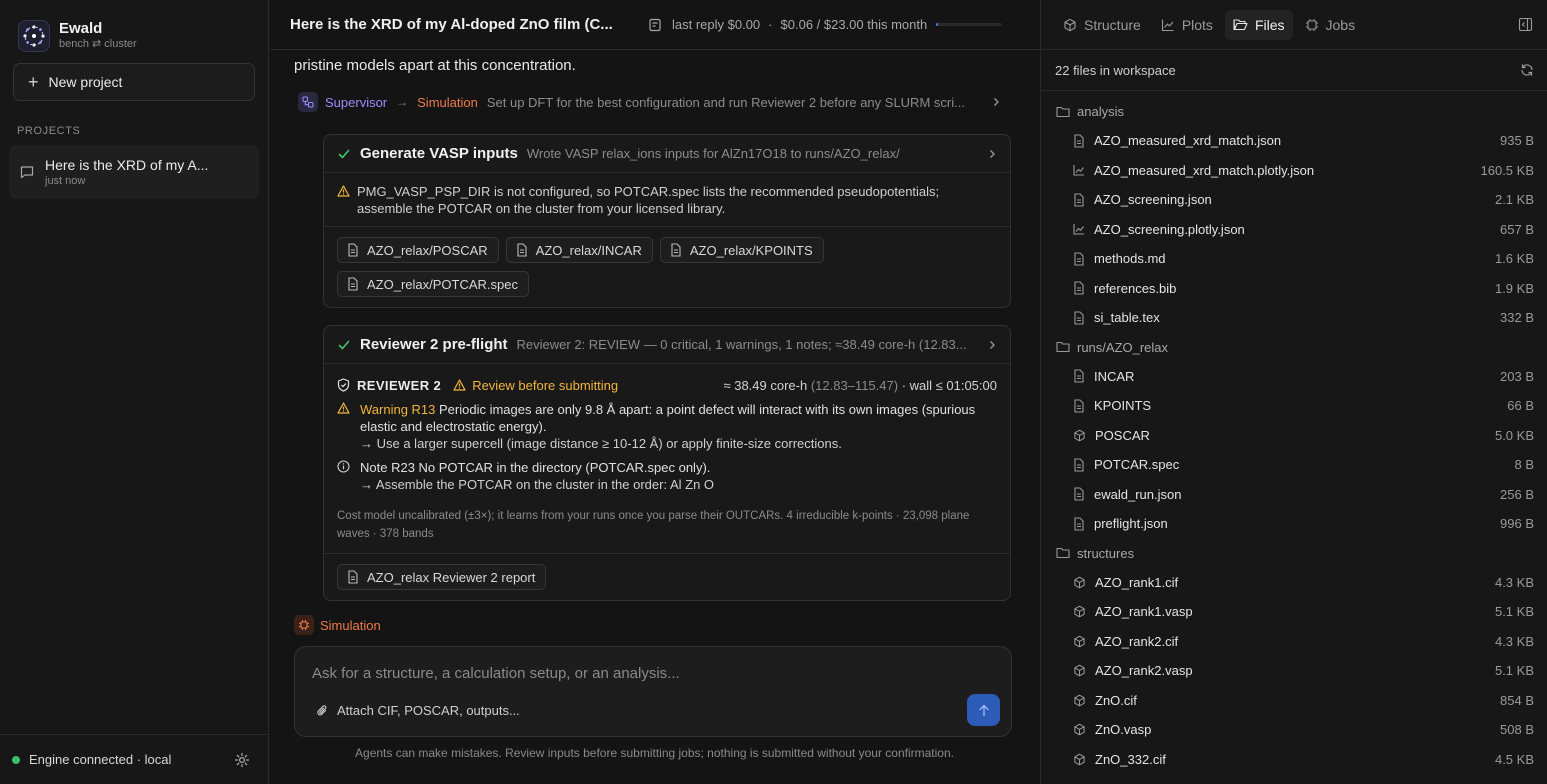 The height and width of the screenshot is (784, 1547). I want to click on file-size: 256 B, so click(1517, 494).